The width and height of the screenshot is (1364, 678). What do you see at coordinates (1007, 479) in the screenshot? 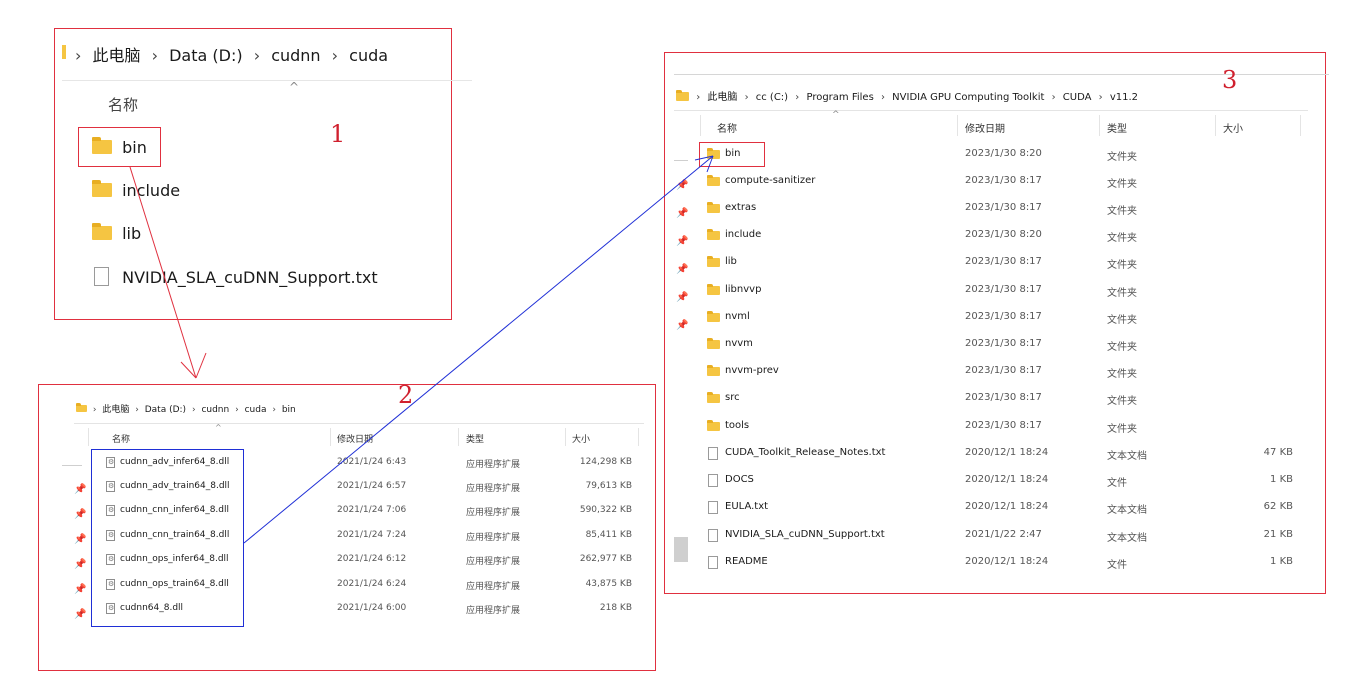
I see `item-date: 2020/12/1 18:24` at bounding box center [1007, 479].